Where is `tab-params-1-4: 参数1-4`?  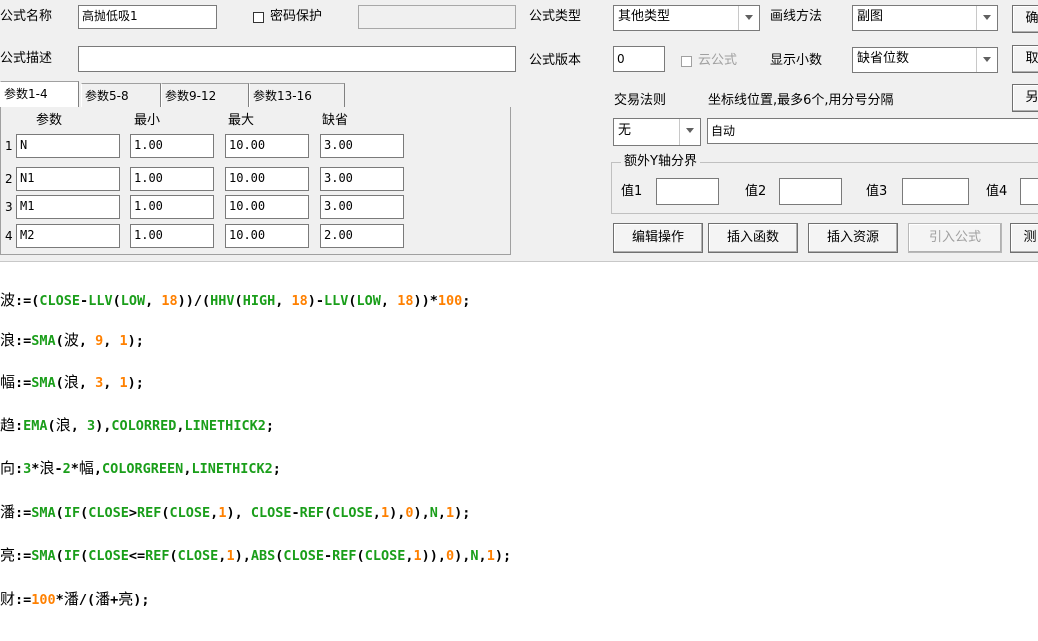 tab-params-1-4: 参数1-4 is located at coordinates (39, 94).